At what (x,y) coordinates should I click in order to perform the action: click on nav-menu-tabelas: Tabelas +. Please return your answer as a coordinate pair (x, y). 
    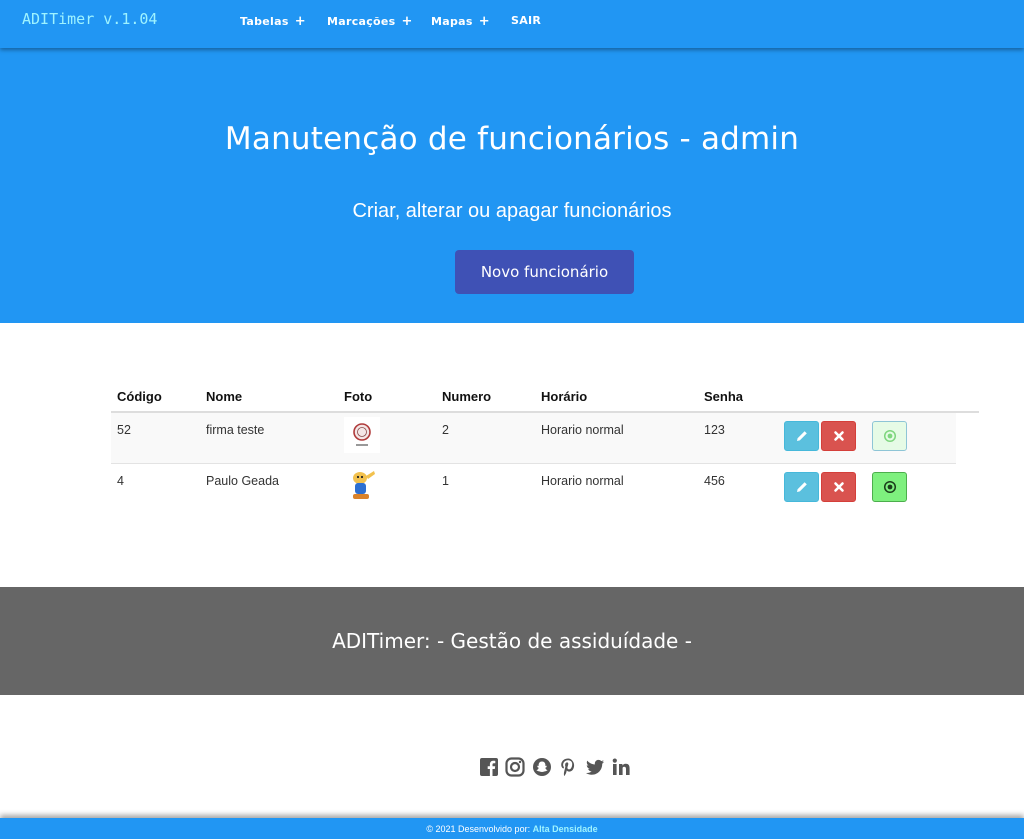
    Looking at the image, I should click on (273, 21).